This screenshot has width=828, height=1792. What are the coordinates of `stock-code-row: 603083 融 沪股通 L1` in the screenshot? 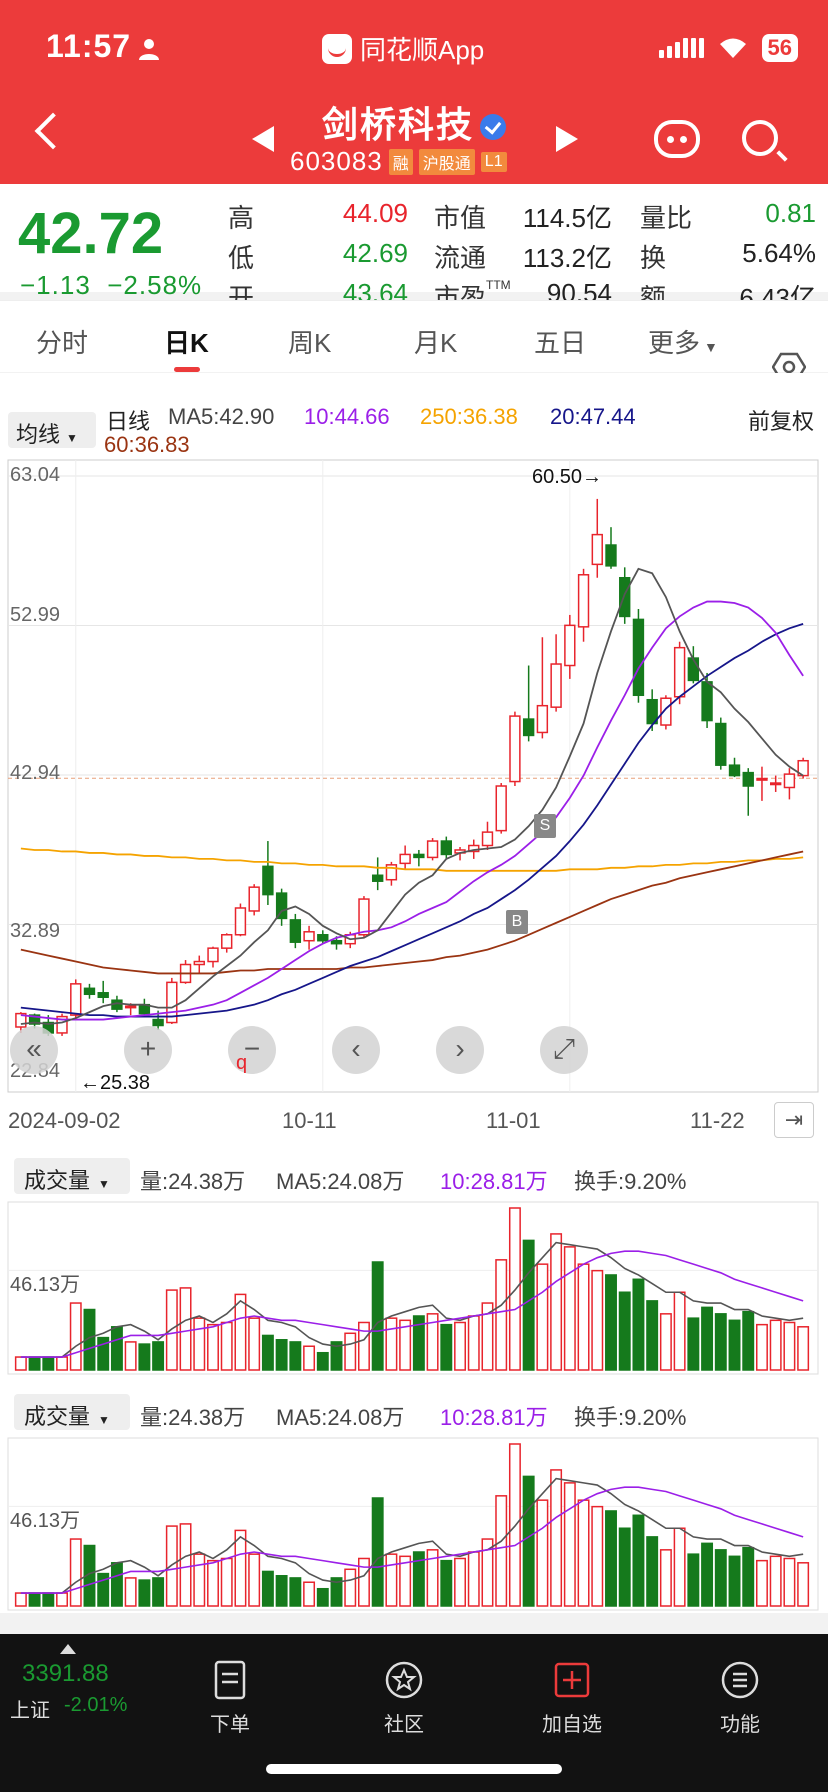 It's located at (398, 161).